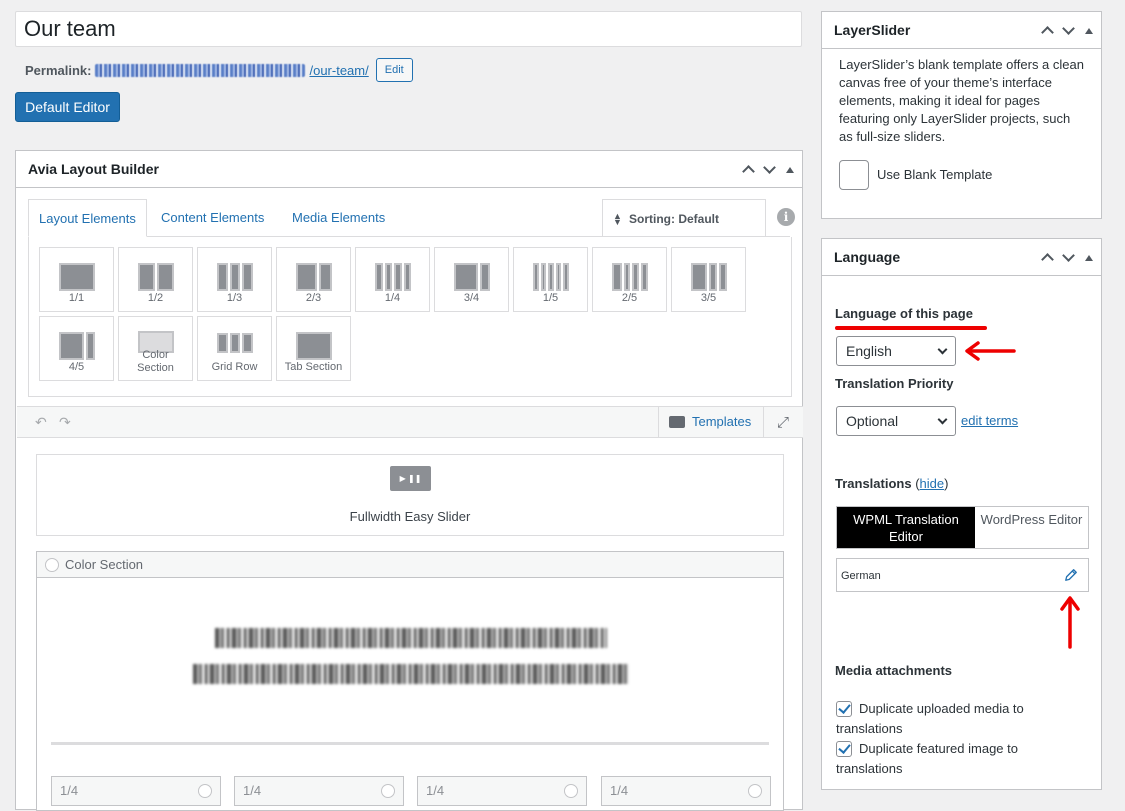  What do you see at coordinates (630, 277) in the screenshot?
I see `column-2-5-icon` at bounding box center [630, 277].